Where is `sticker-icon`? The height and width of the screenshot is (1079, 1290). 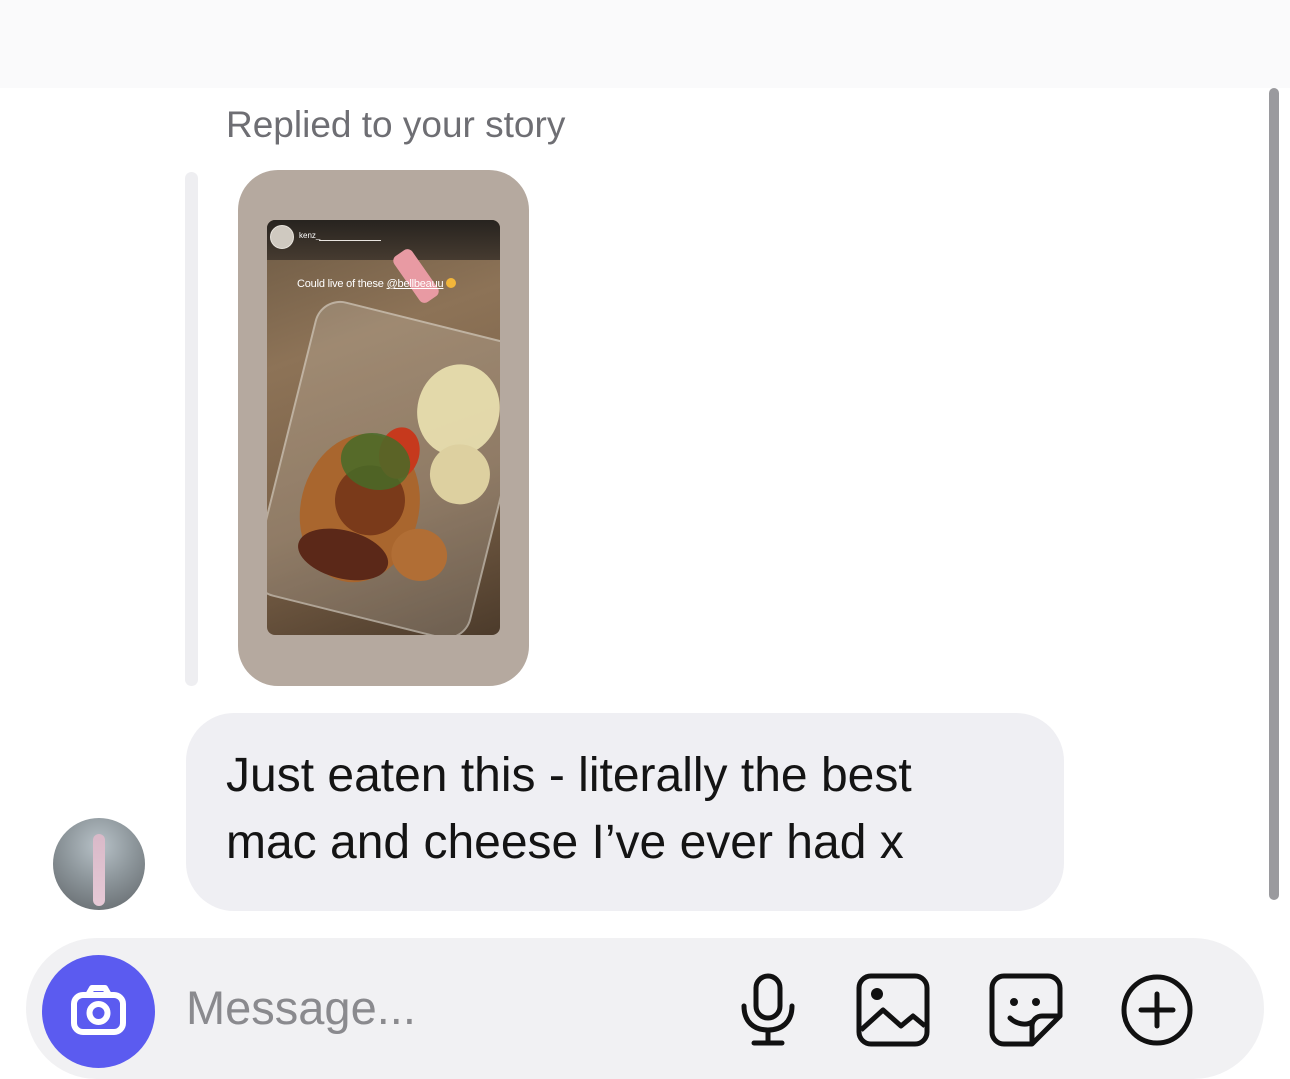
sticker-icon is located at coordinates (1026, 1010).